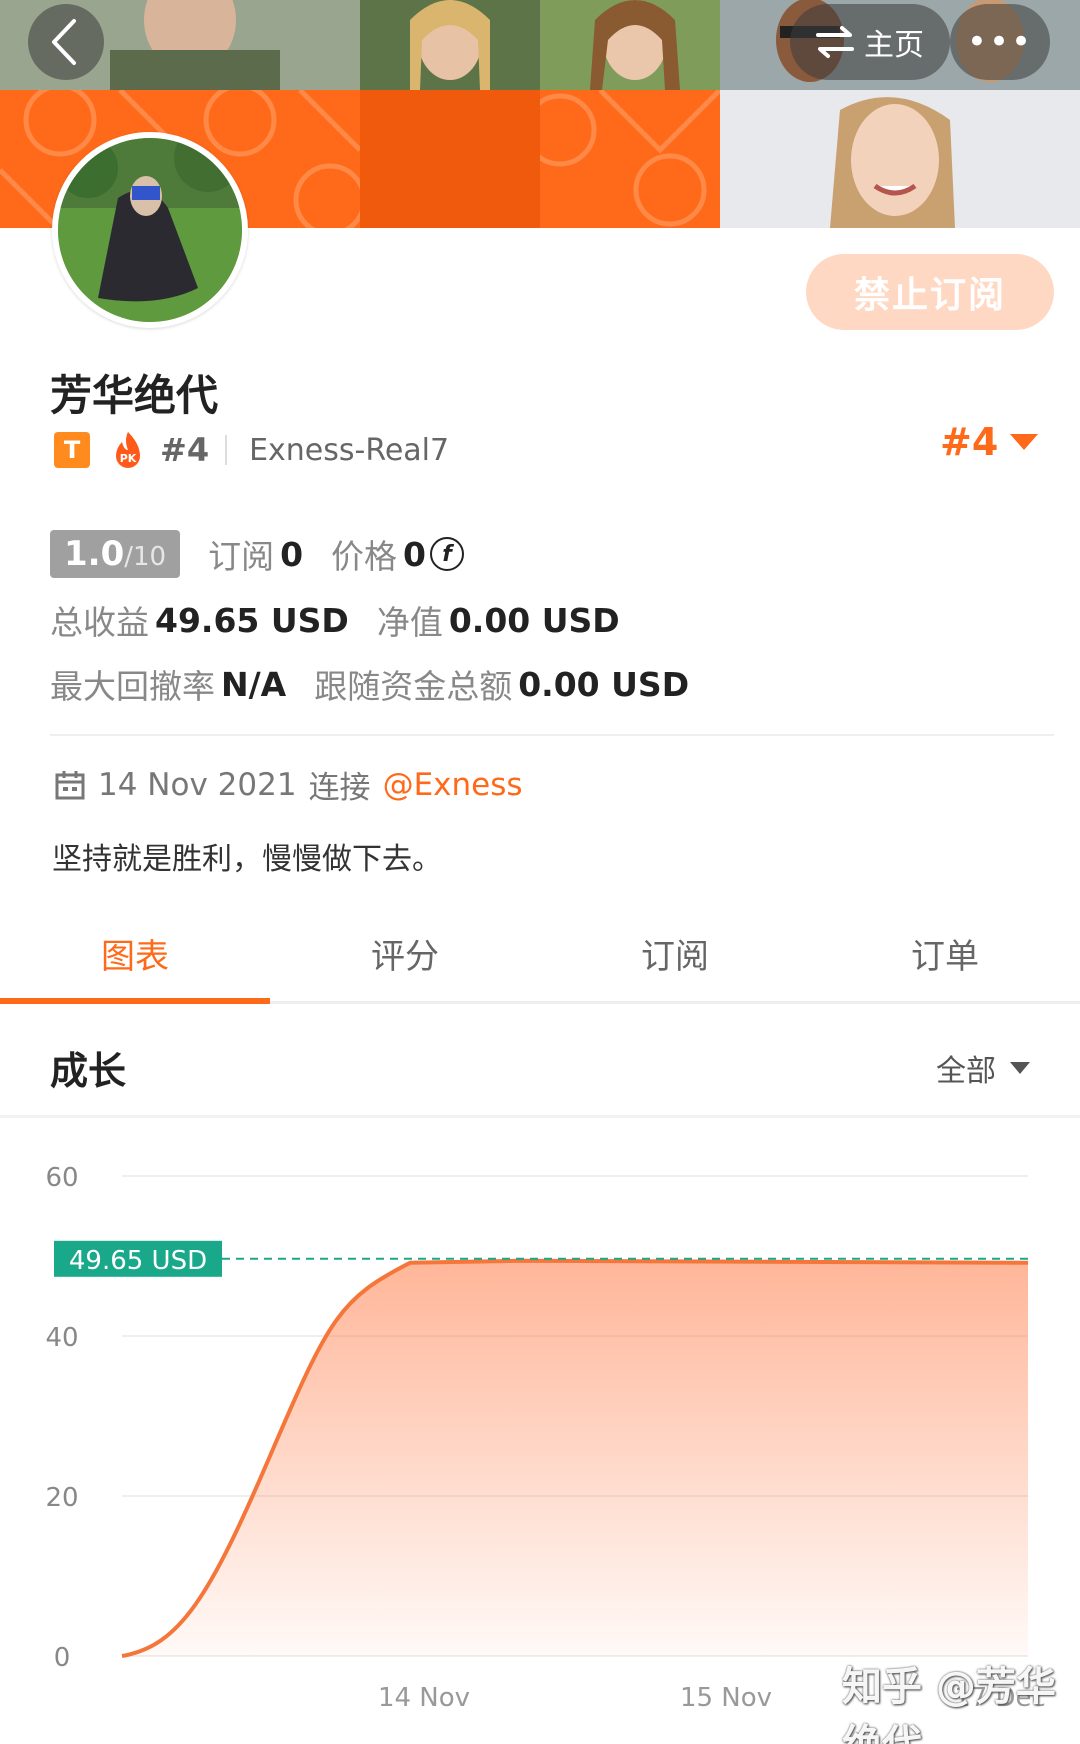 The height and width of the screenshot is (1744, 1080). What do you see at coordinates (61, 1338) in the screenshot?
I see `y-tick-label: 40` at bounding box center [61, 1338].